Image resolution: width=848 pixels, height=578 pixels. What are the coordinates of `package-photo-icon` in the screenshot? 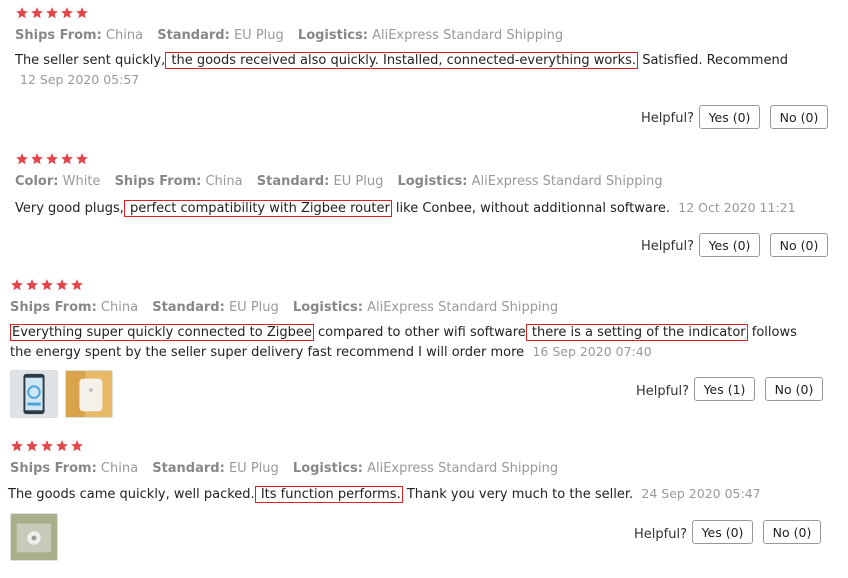 It's located at (34, 537).